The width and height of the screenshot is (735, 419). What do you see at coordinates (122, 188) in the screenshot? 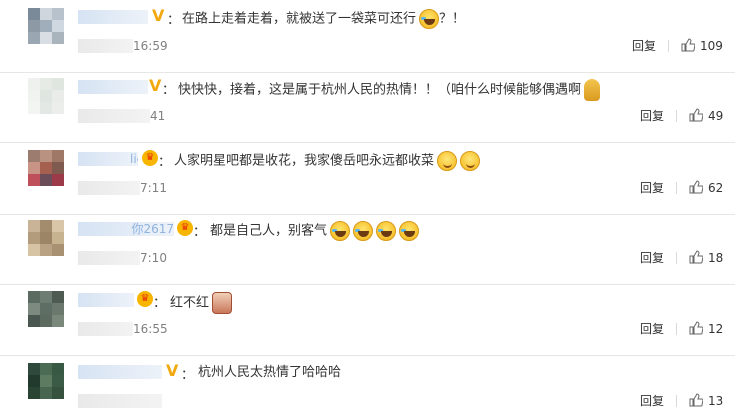
I see `timestamp: 7:11` at bounding box center [122, 188].